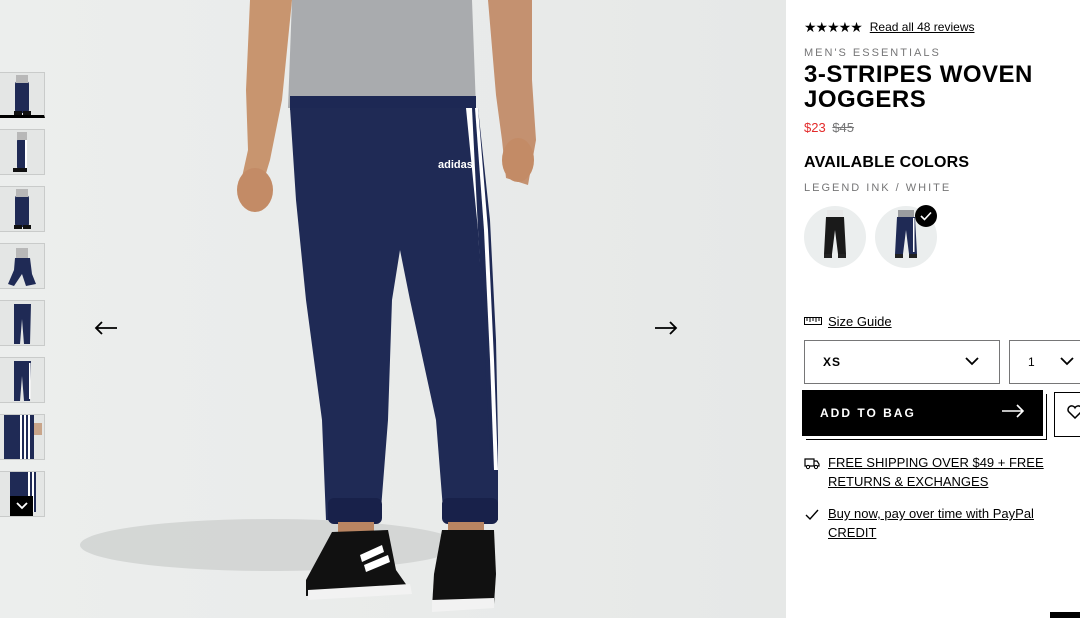 This screenshot has height=618, width=1080. Describe the element at coordinates (22, 380) in the screenshot. I see `thumbnail-flat-back` at that location.